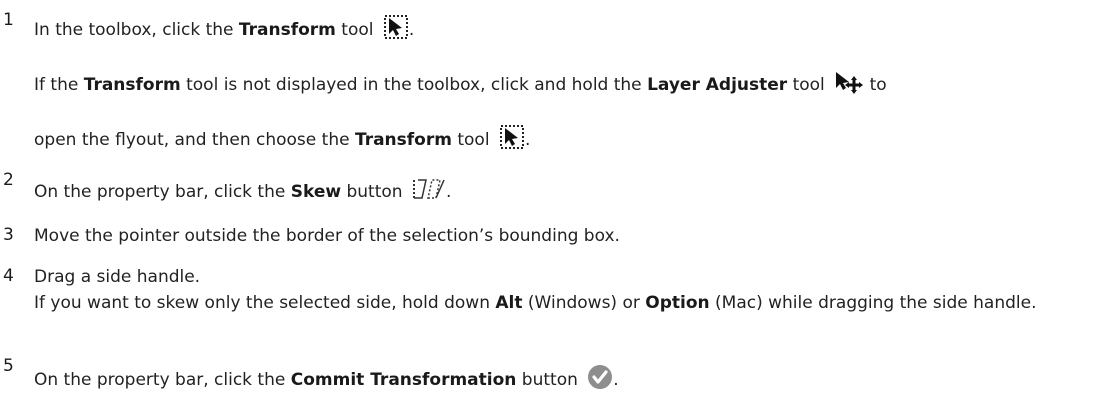 This screenshot has height=414, width=1106. What do you see at coordinates (8, 276) in the screenshot?
I see `step-number: 4` at bounding box center [8, 276].